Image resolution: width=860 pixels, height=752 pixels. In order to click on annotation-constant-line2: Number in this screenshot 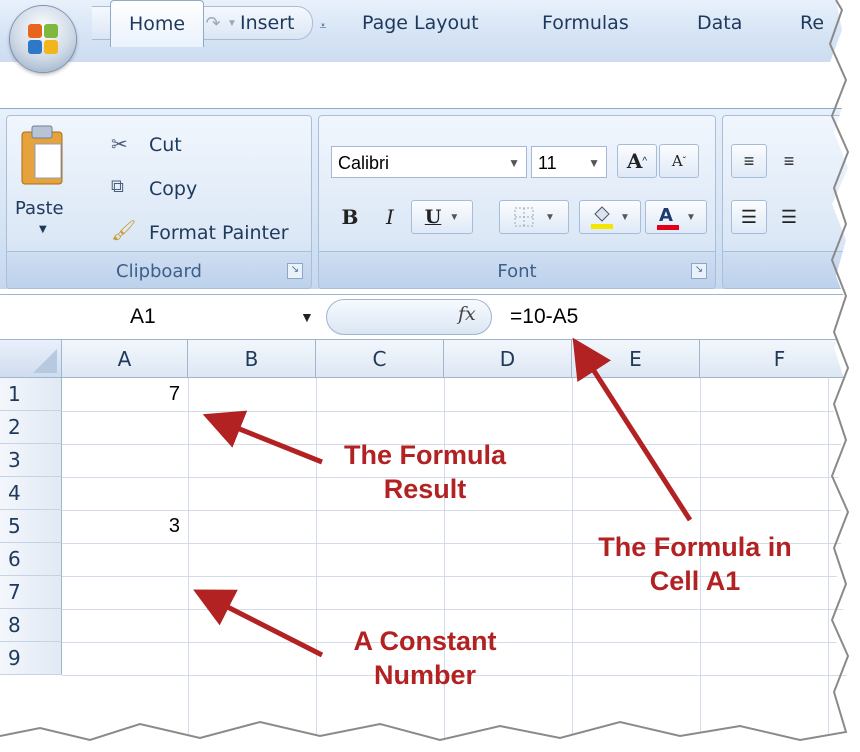, I will do `click(424, 675)`.